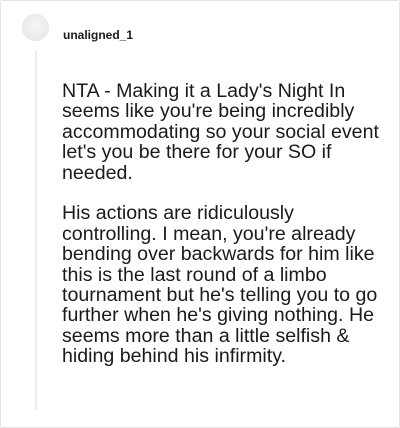 The width and height of the screenshot is (400, 428). What do you see at coordinates (36, 230) in the screenshot?
I see `thread-line` at bounding box center [36, 230].